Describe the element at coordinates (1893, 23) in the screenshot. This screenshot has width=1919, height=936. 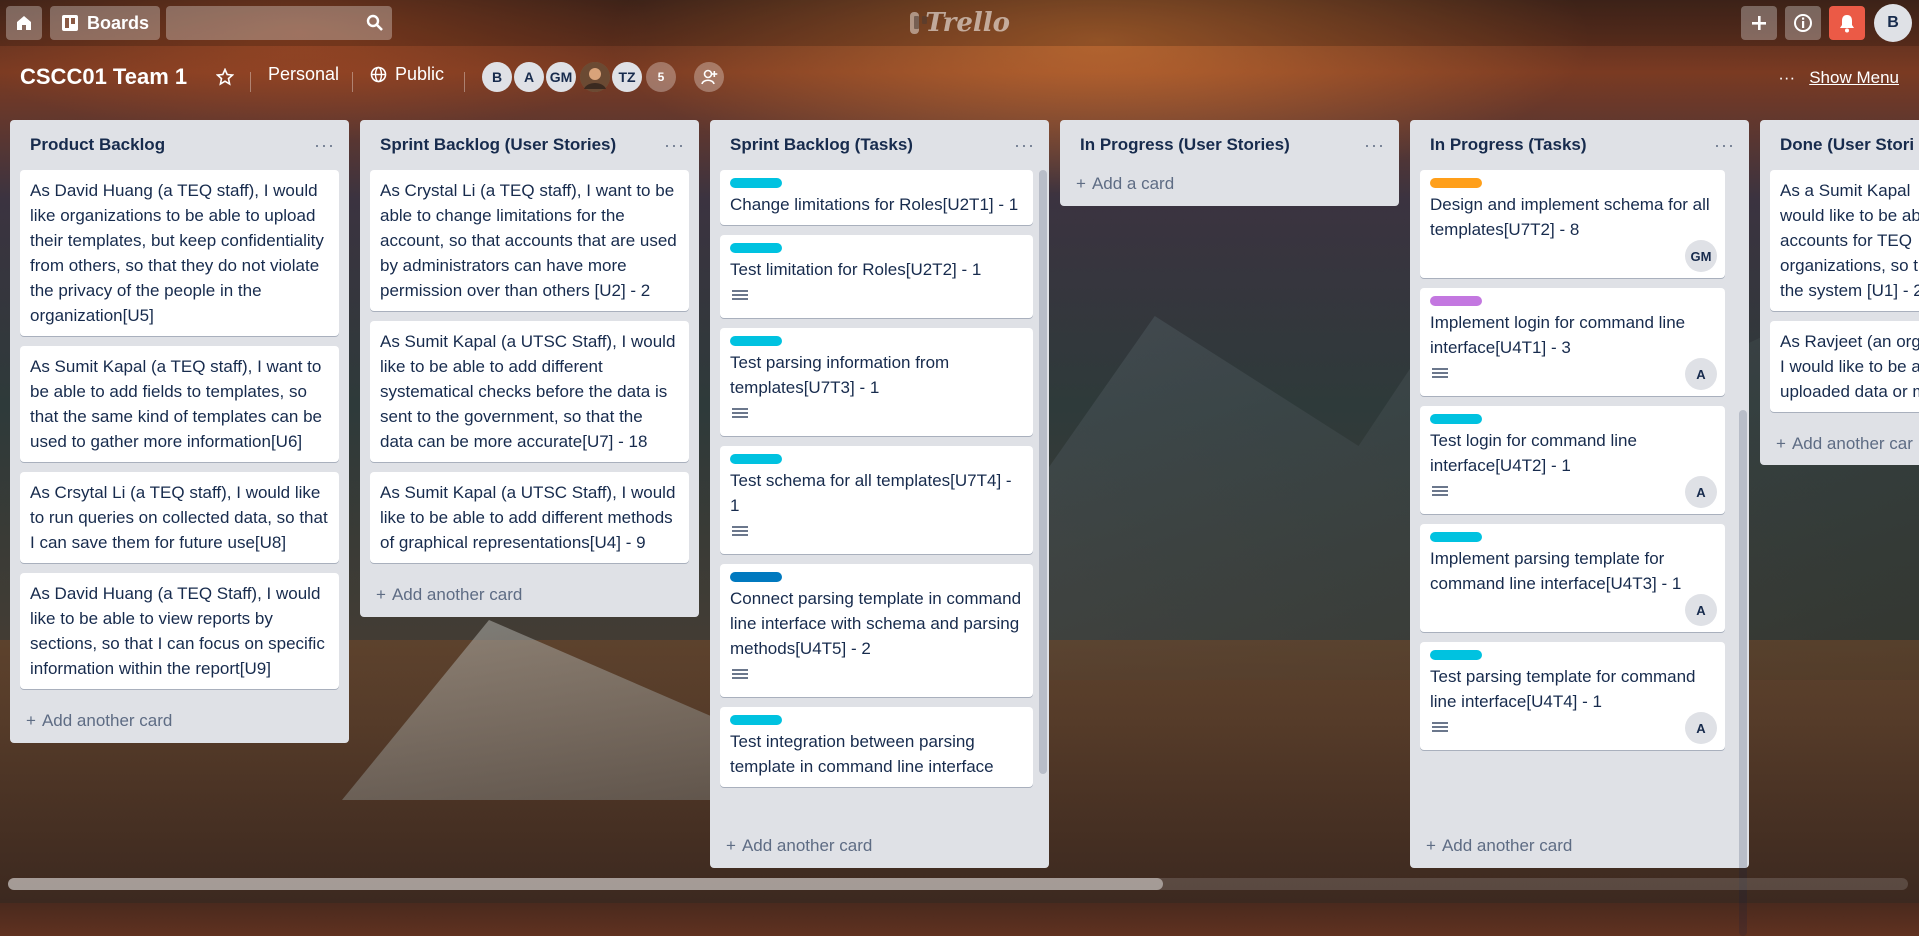
I see `user-avatar: B` at that location.